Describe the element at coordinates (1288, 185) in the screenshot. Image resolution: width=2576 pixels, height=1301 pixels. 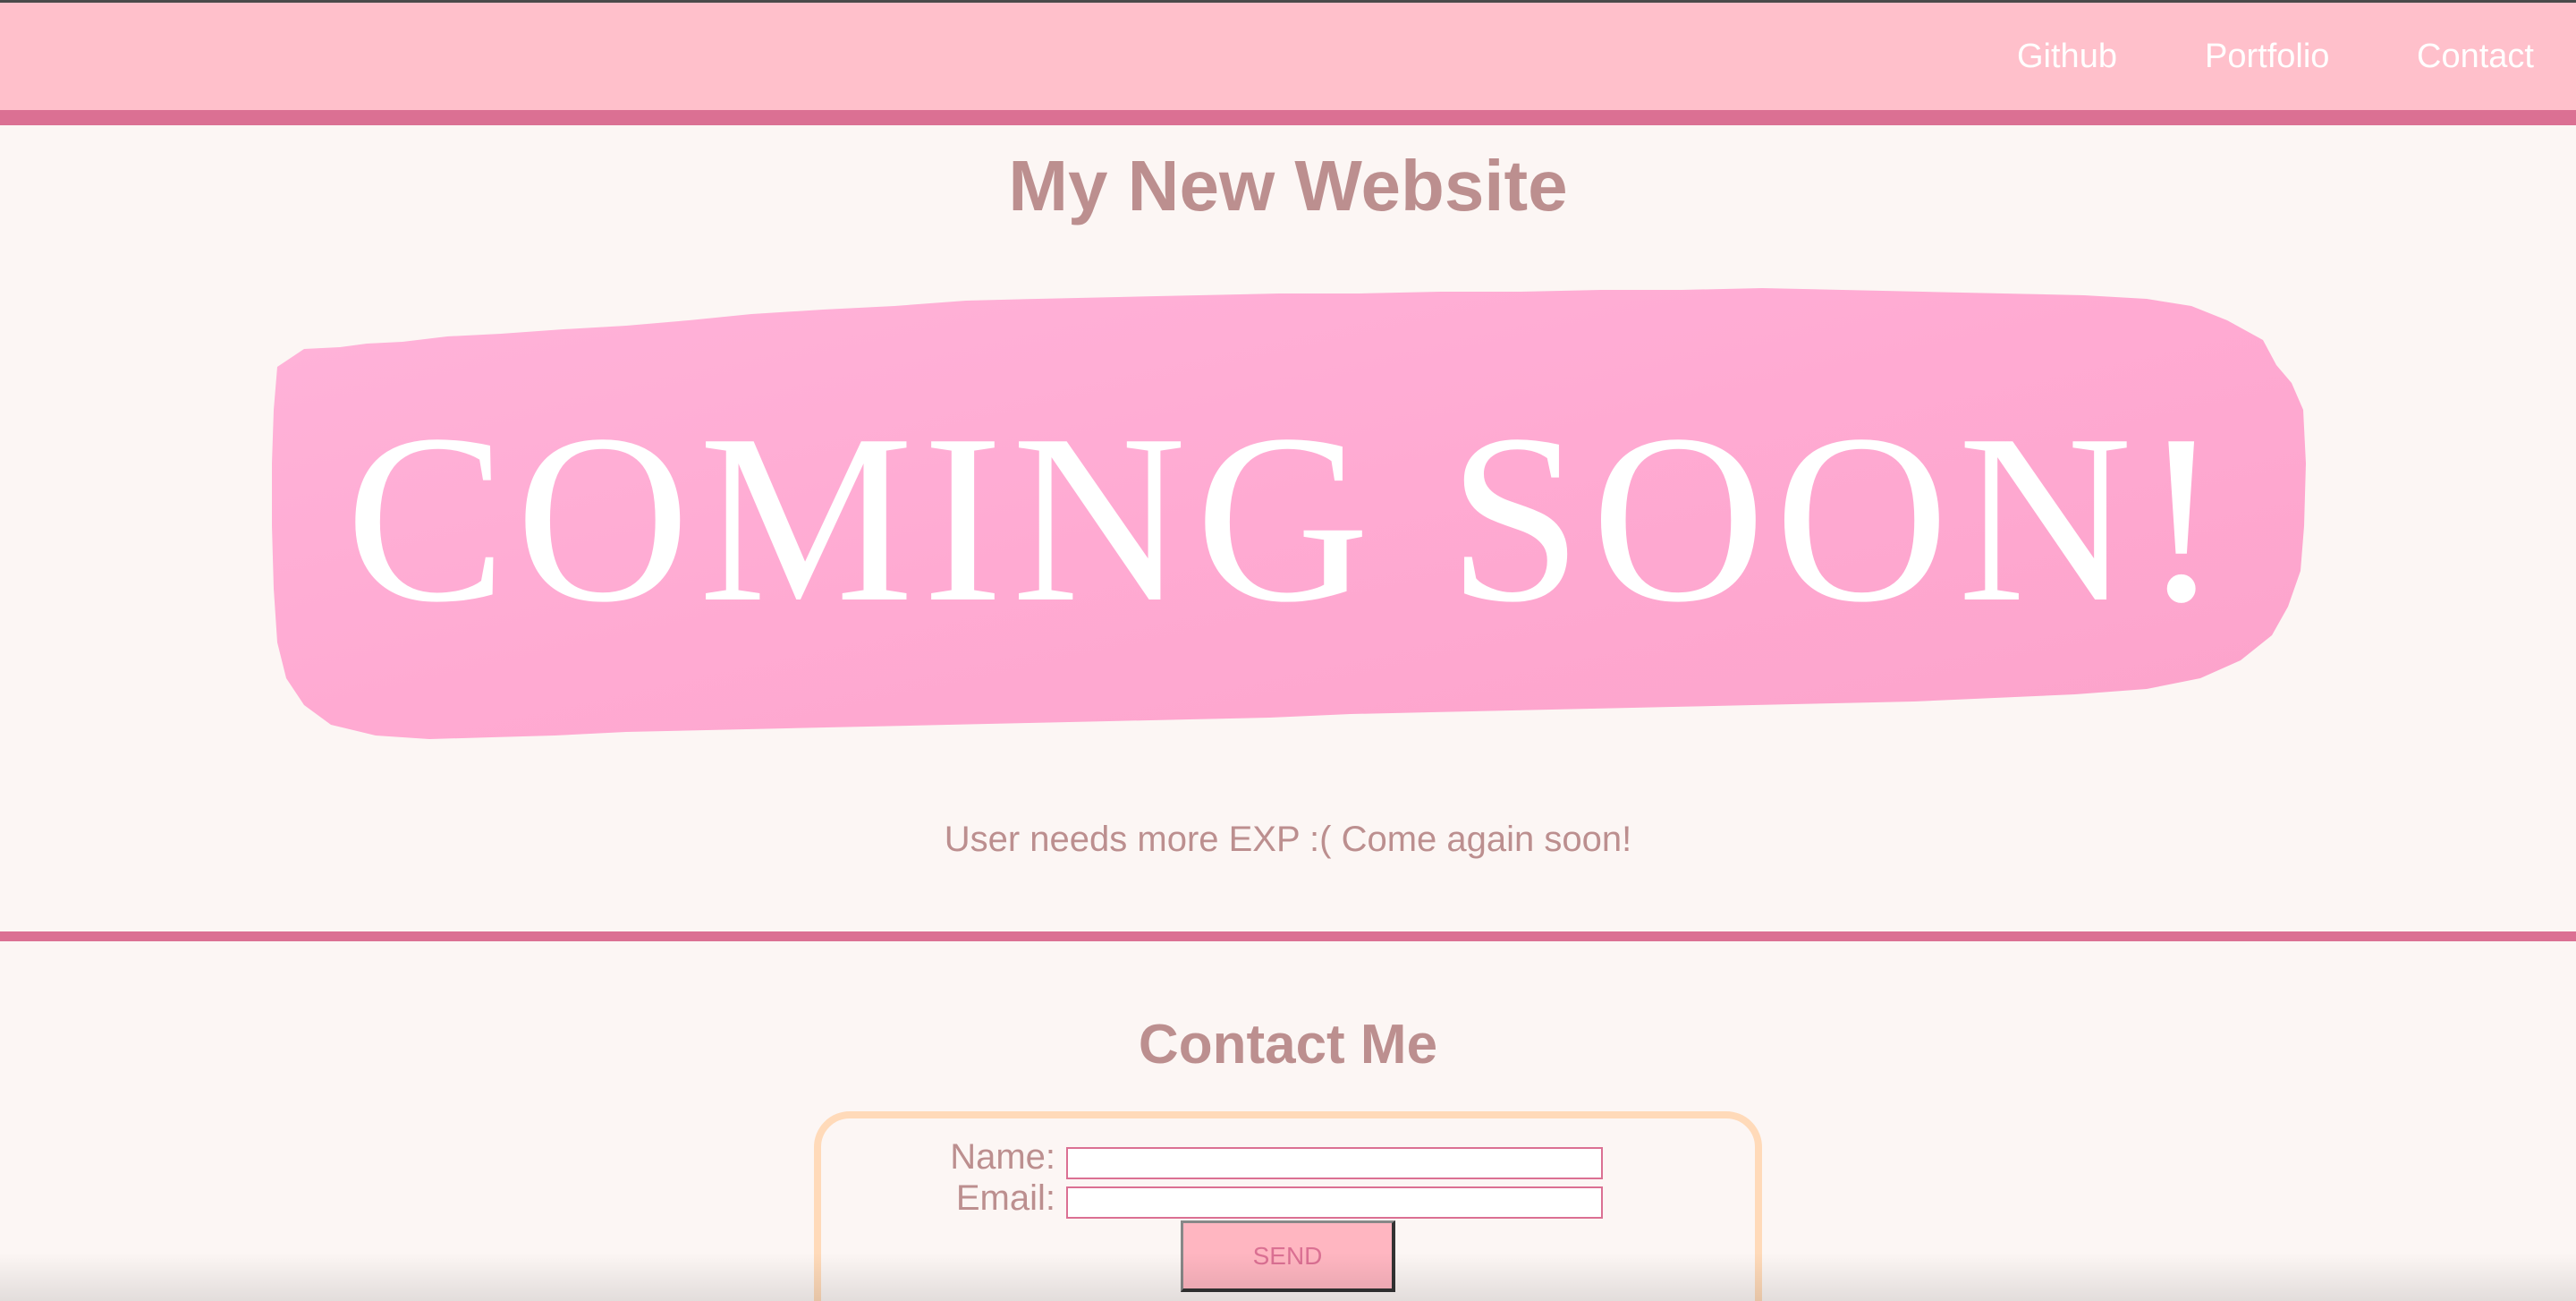
I see `page-title: My New Website` at that location.